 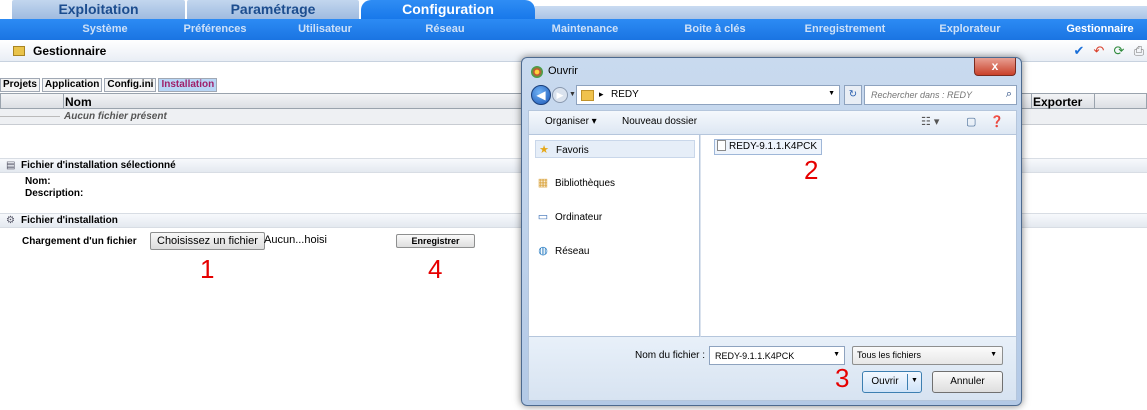 I want to click on forward-arrow-icon: ▶, so click(x=560, y=95).